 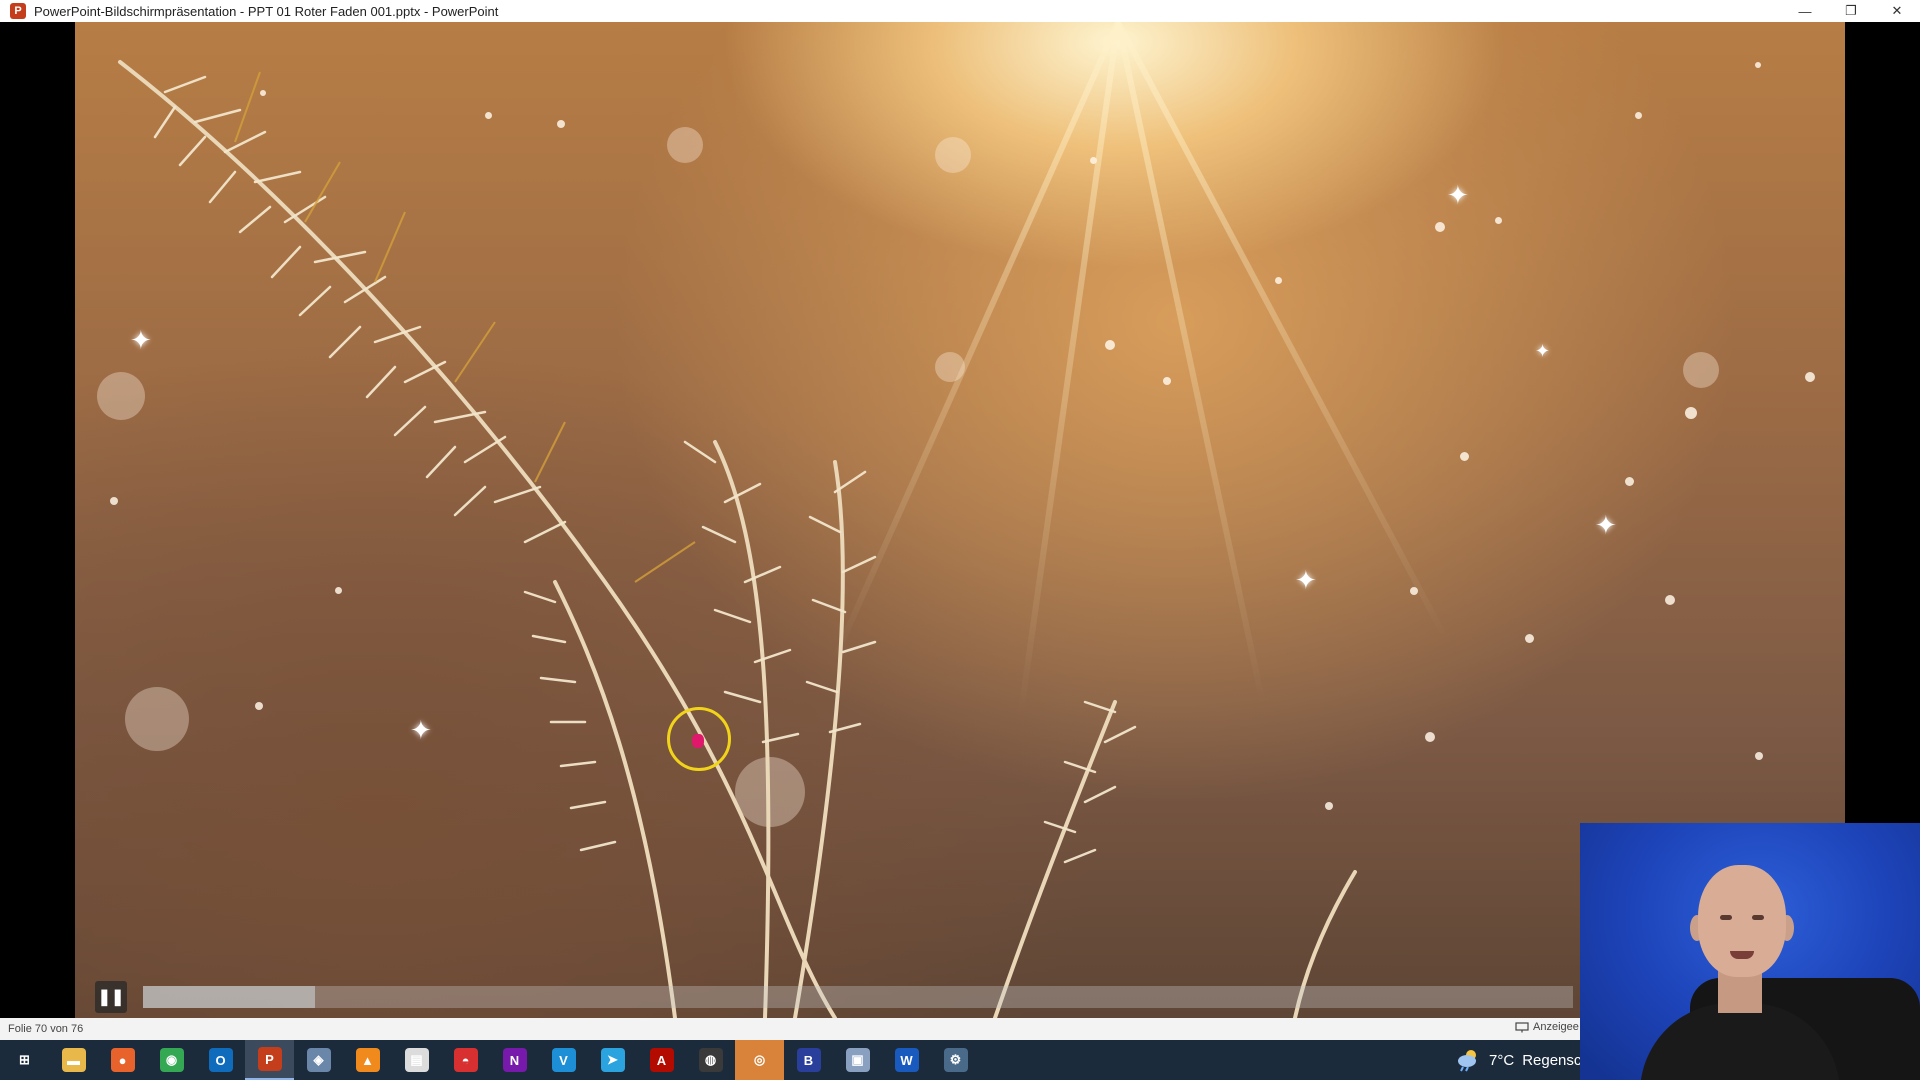 I want to click on taskbar-telegram: ➤, so click(x=612, y=1060).